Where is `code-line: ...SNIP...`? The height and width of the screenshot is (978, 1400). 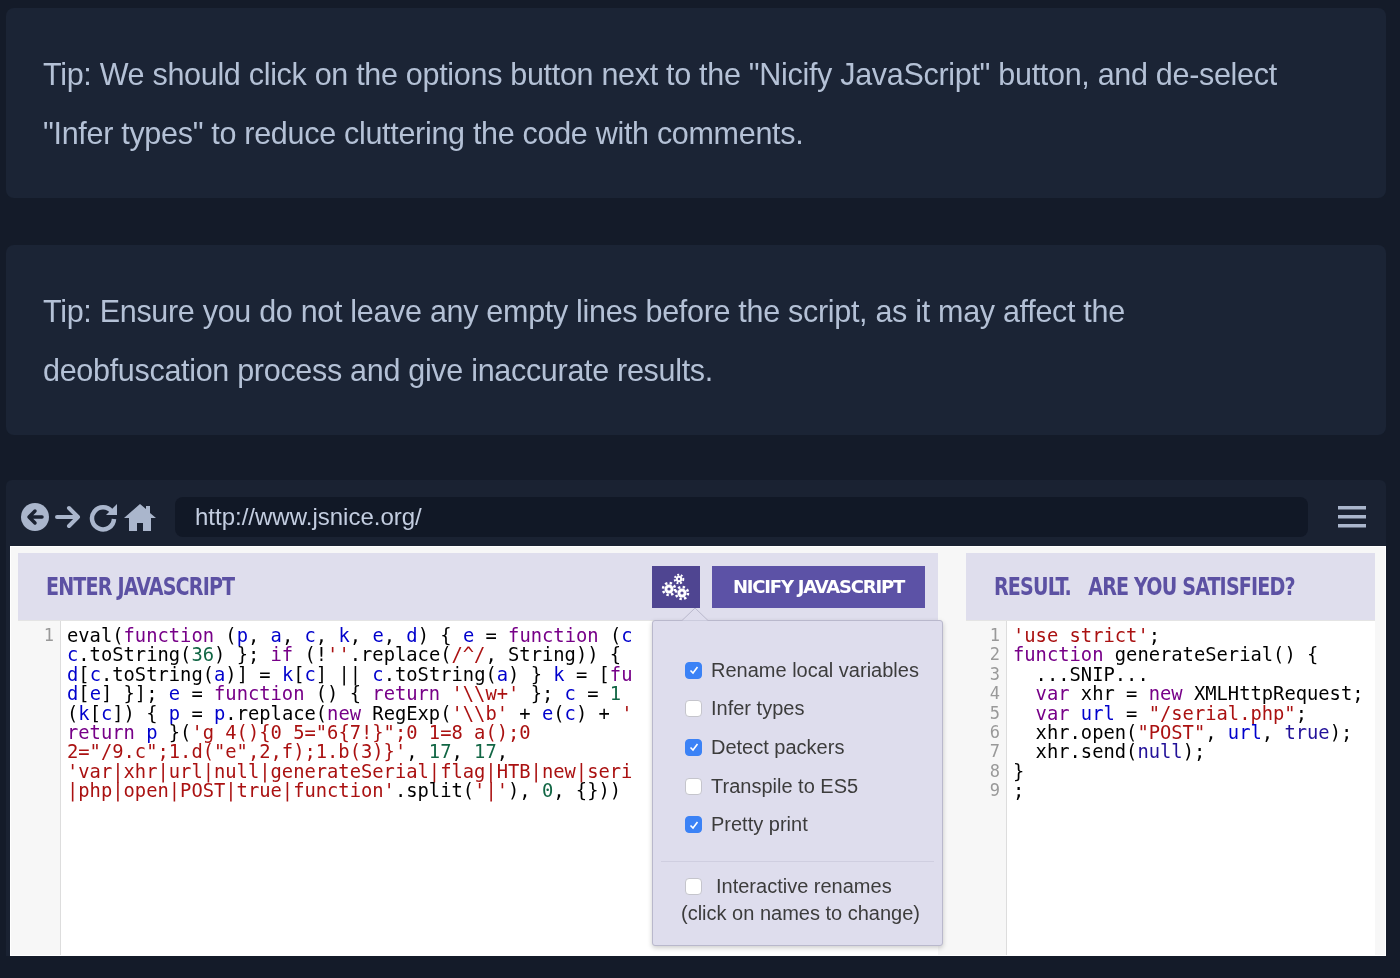 code-line: ...SNIP... is located at coordinates (1091, 674).